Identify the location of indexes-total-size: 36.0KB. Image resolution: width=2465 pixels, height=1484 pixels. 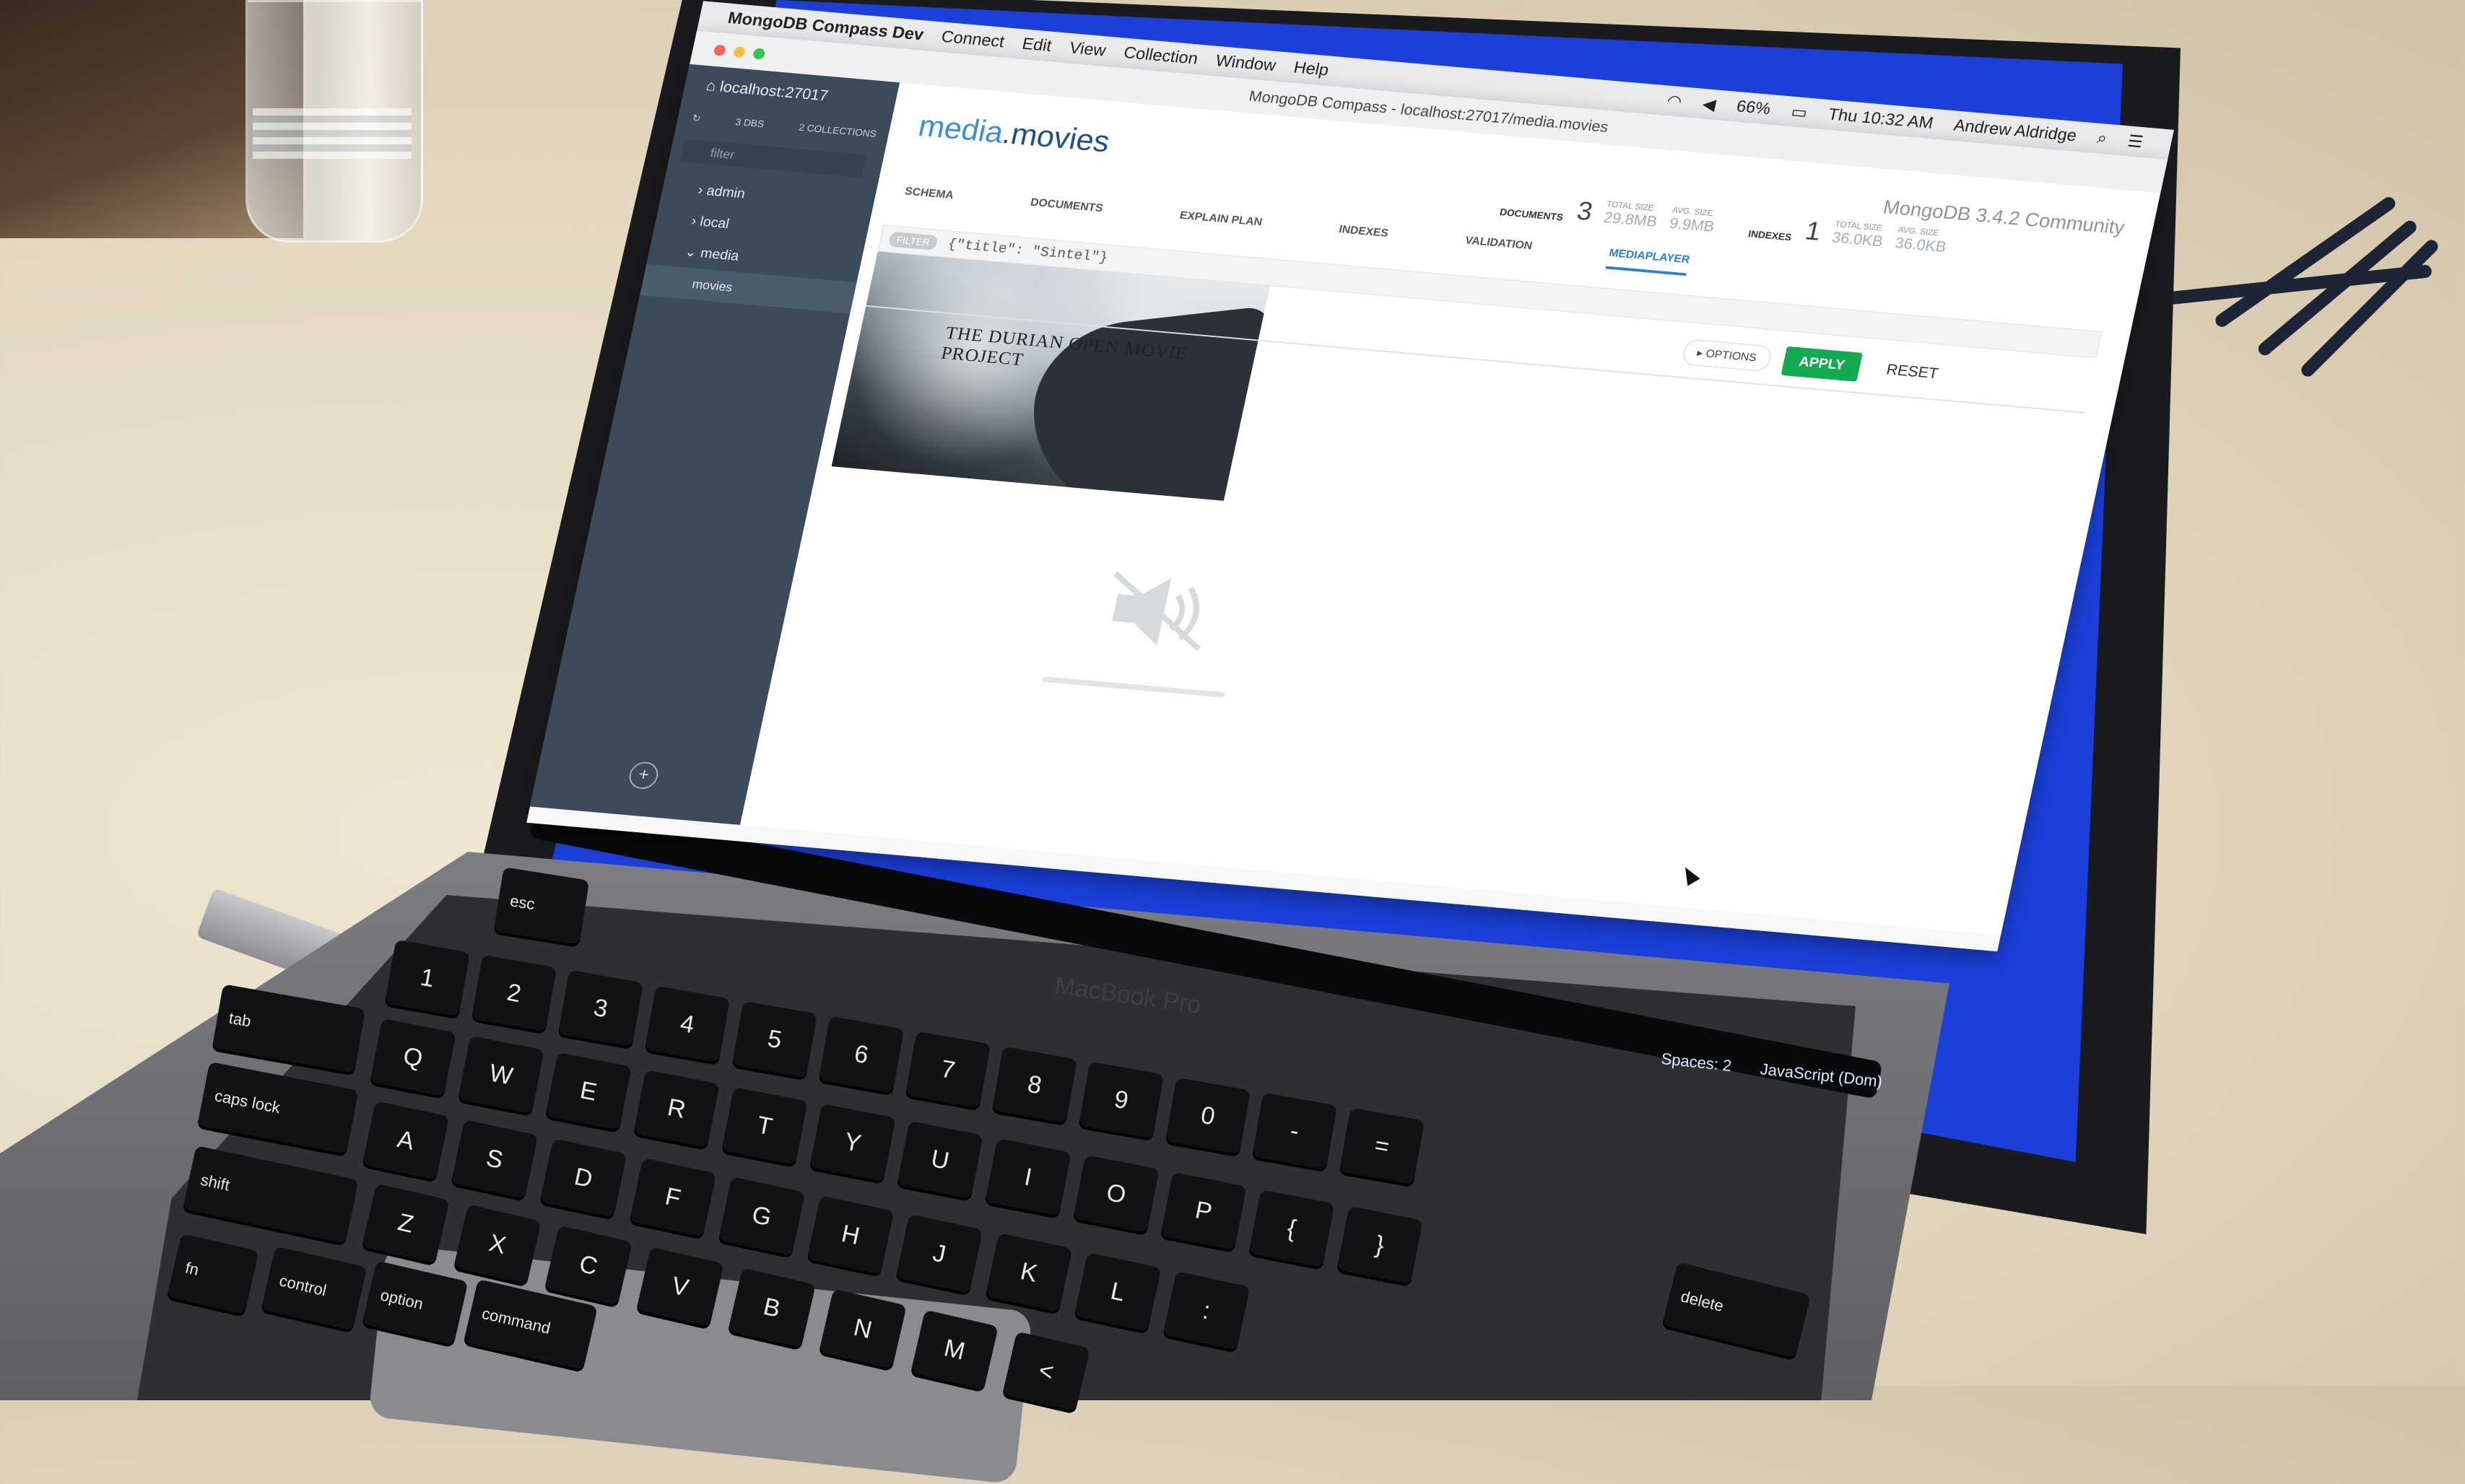
(1857, 239).